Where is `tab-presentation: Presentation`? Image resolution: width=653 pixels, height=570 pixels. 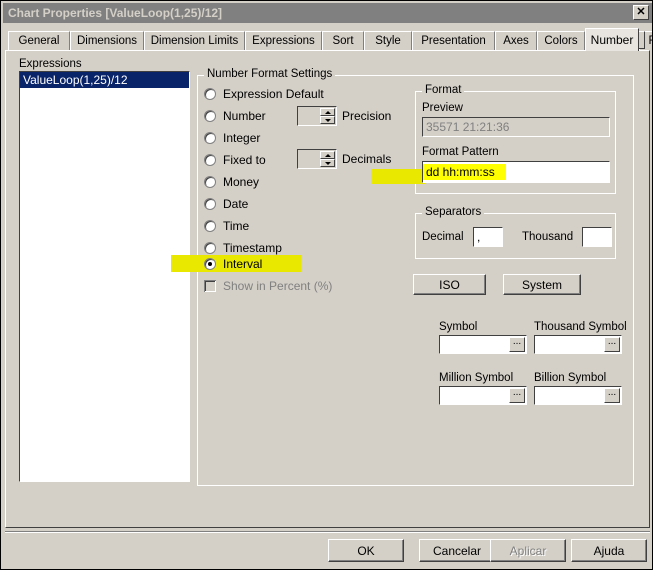 tab-presentation: Presentation is located at coordinates (453, 40).